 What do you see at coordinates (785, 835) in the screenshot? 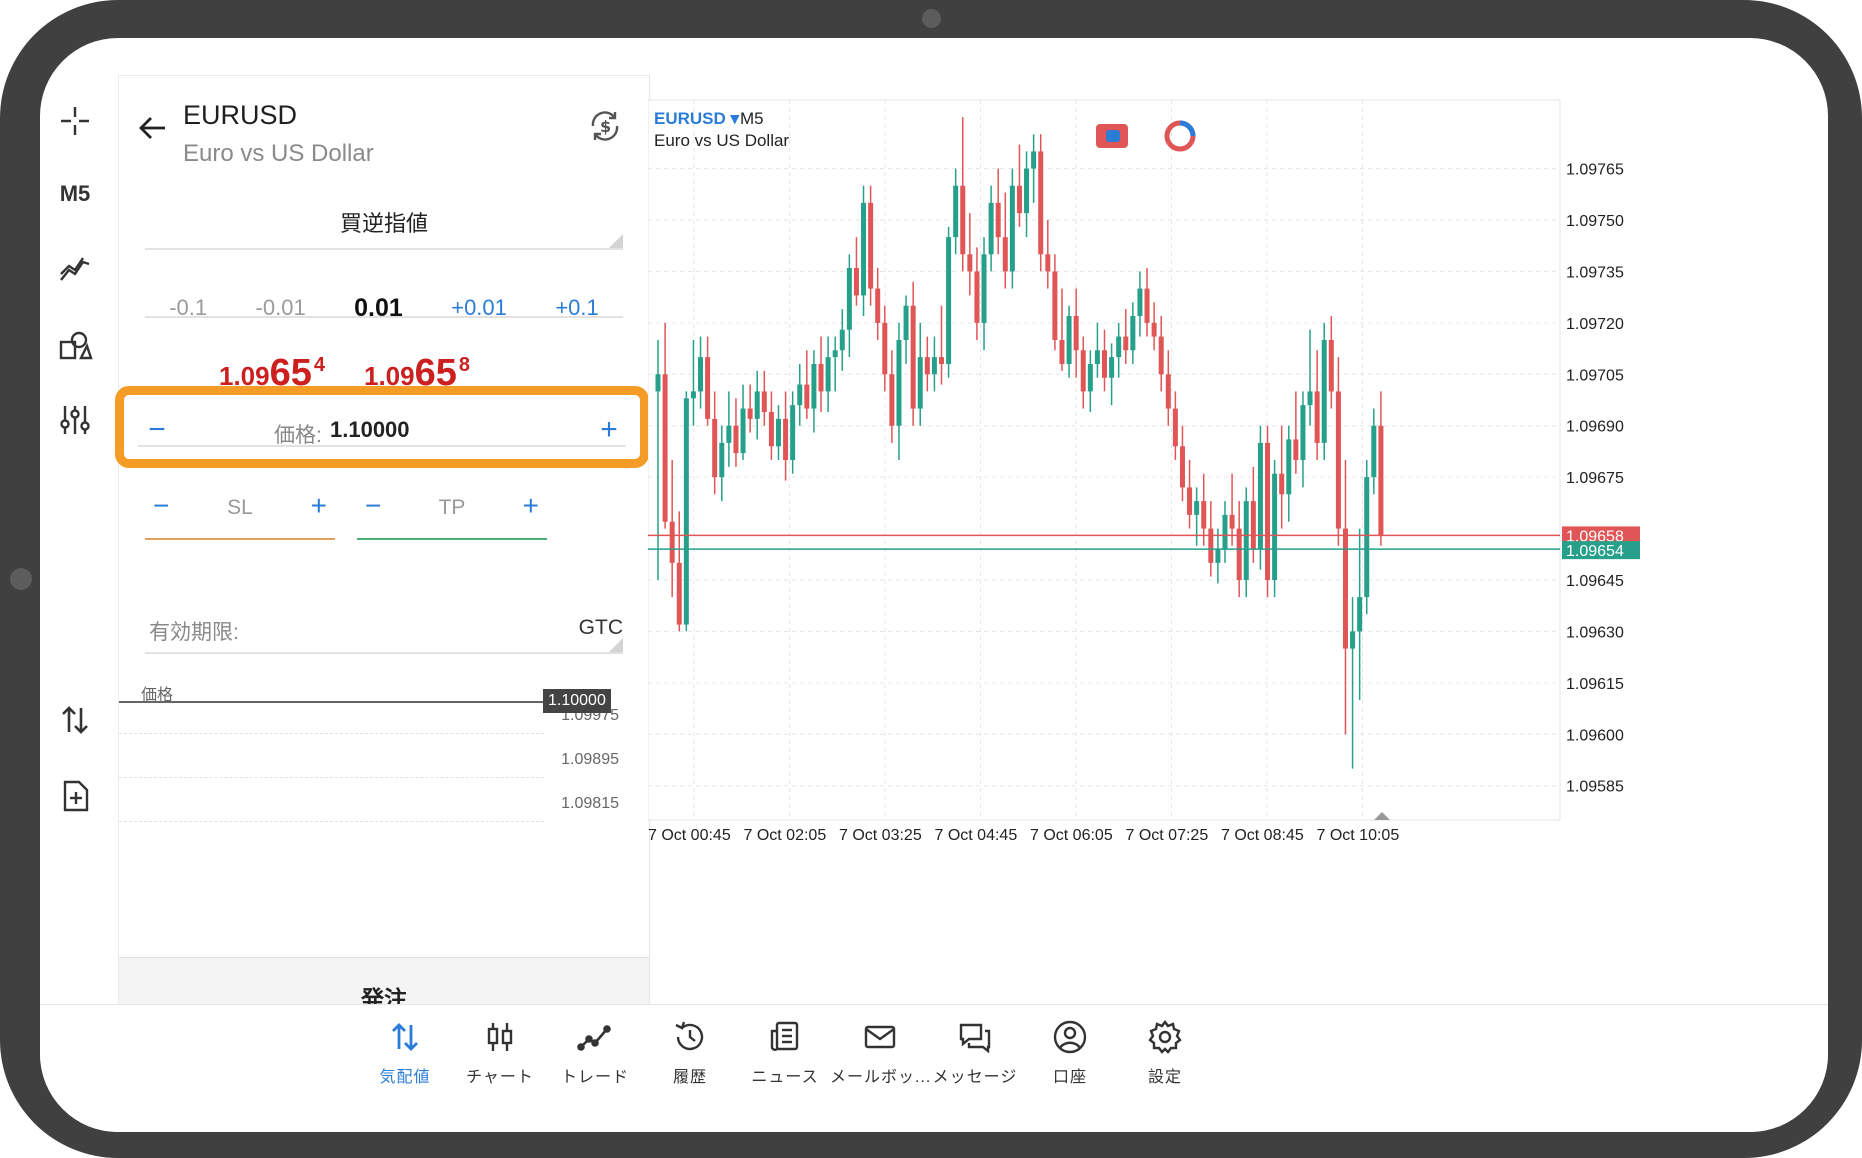
I see `x-tick-label: 7 Oct 02:05` at bounding box center [785, 835].